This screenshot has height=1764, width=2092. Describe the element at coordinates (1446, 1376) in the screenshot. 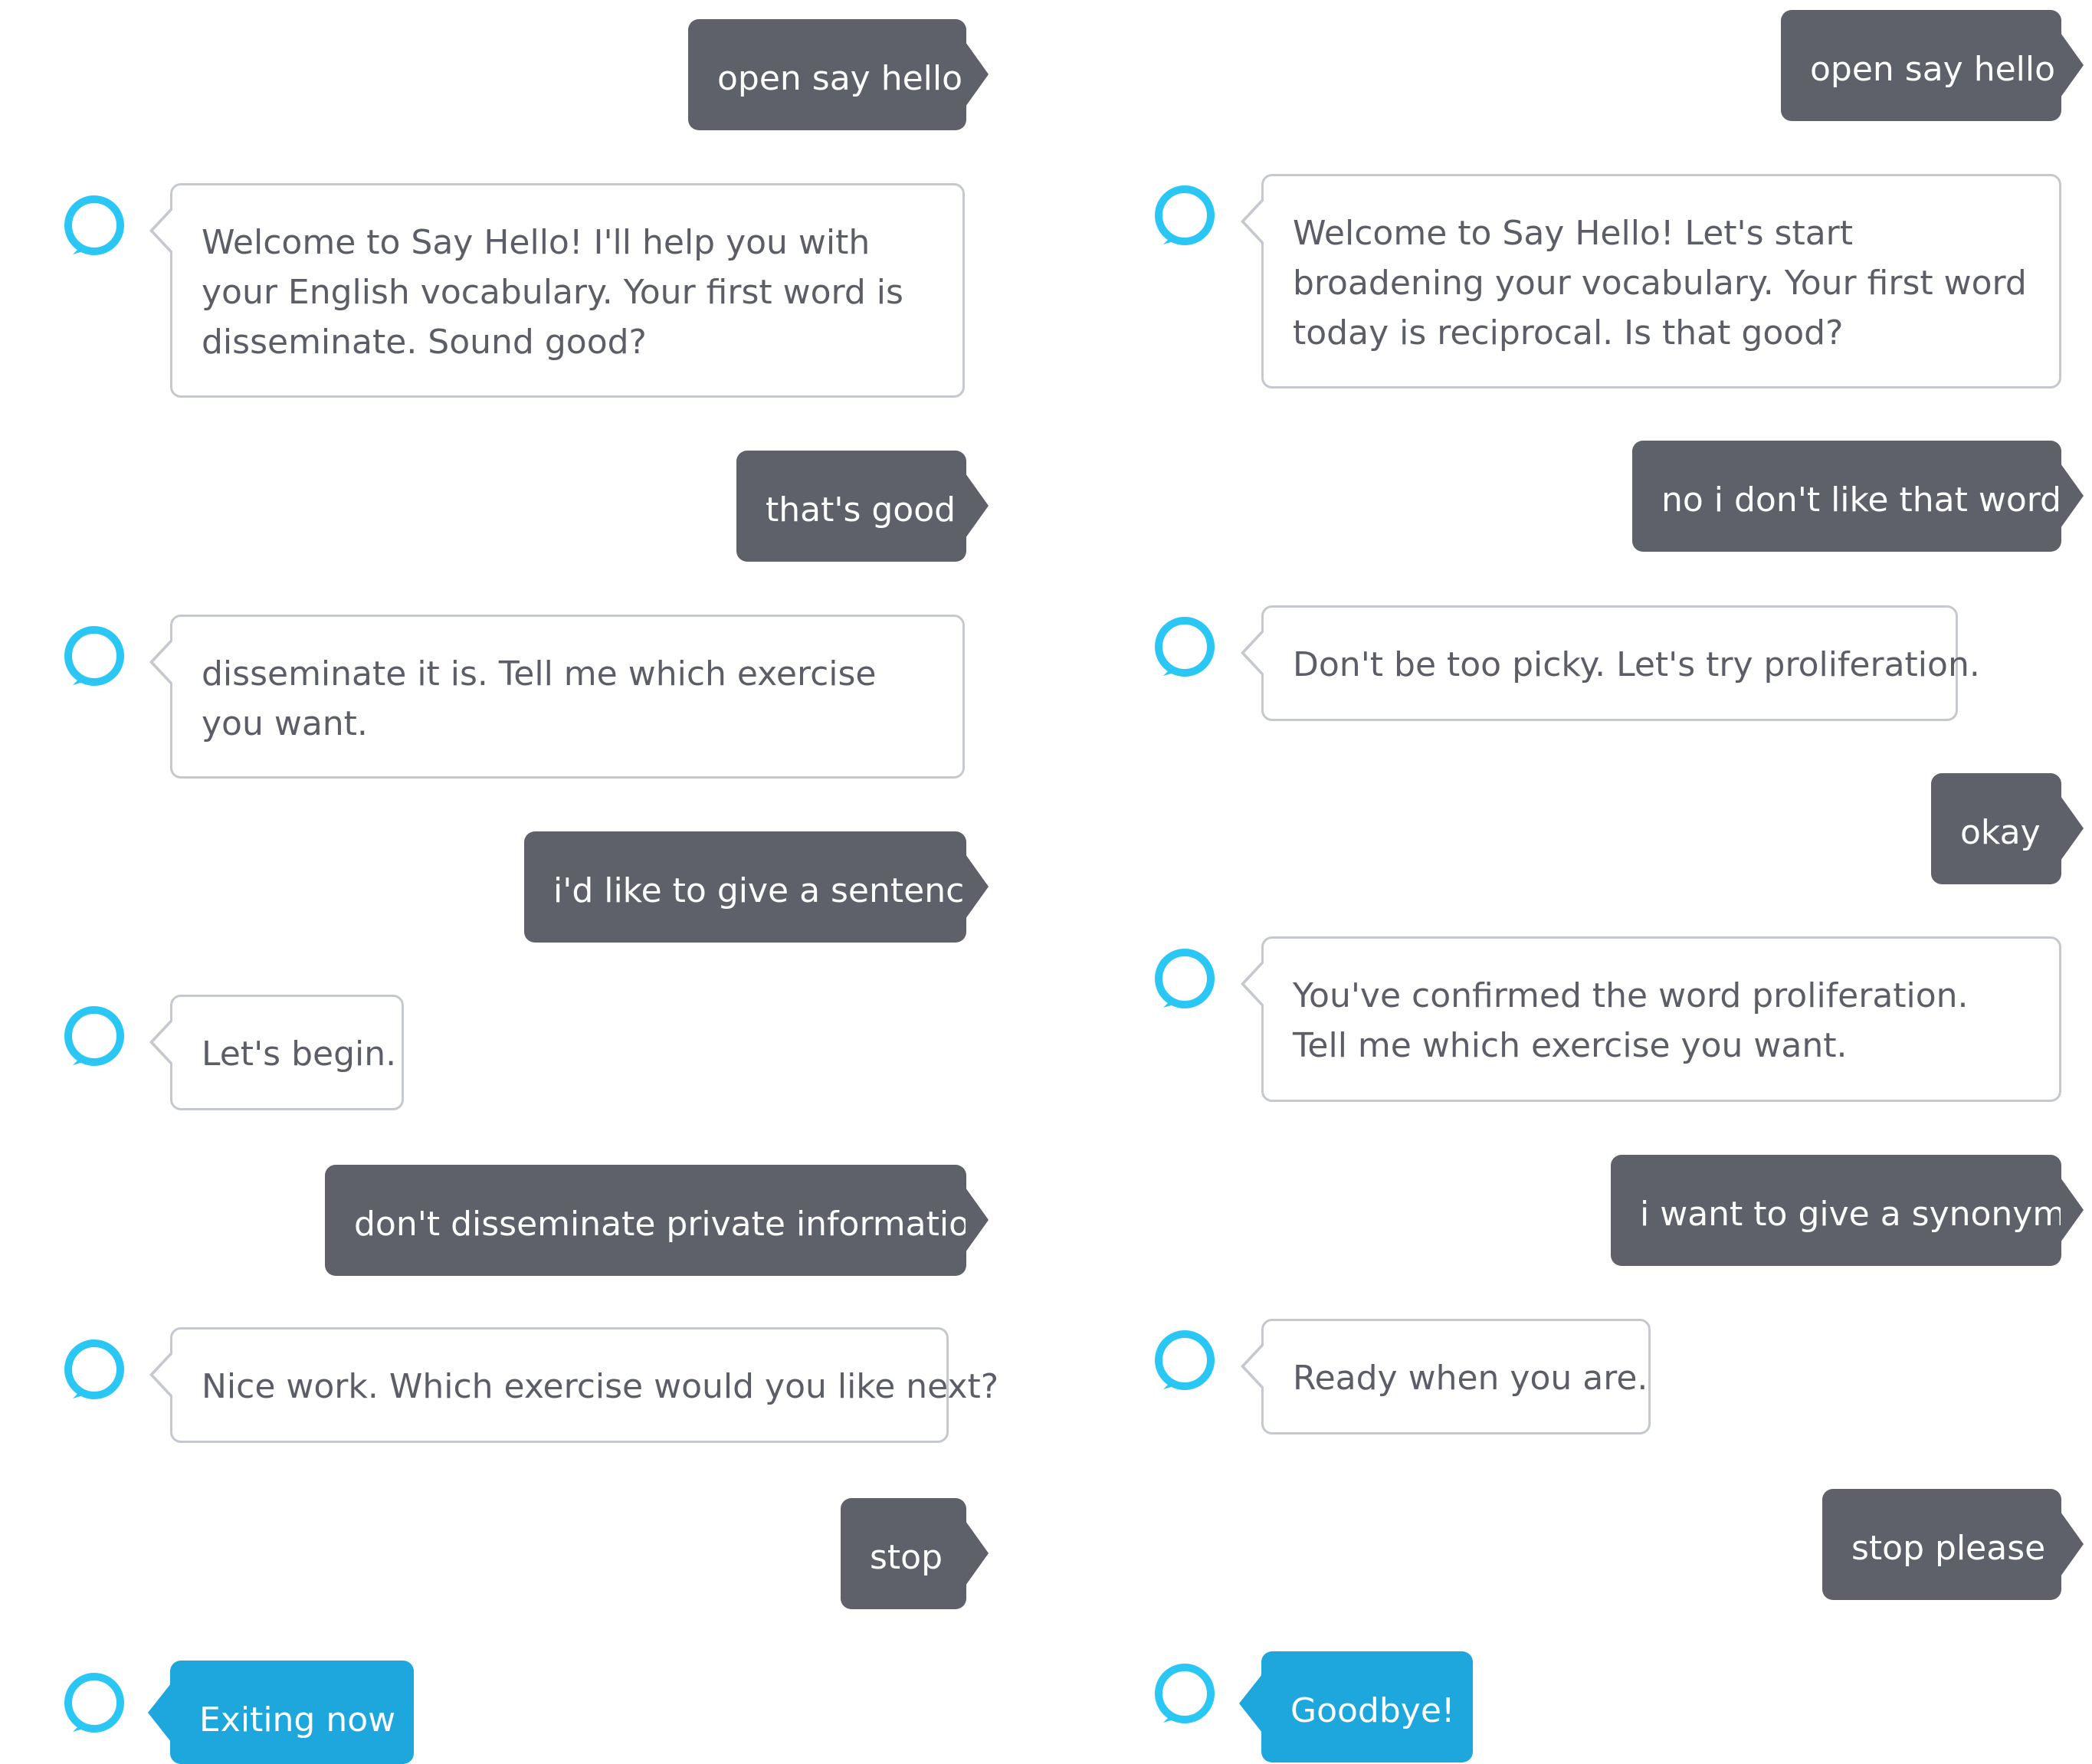

I see `alexa-message: Ready when you are.` at that location.